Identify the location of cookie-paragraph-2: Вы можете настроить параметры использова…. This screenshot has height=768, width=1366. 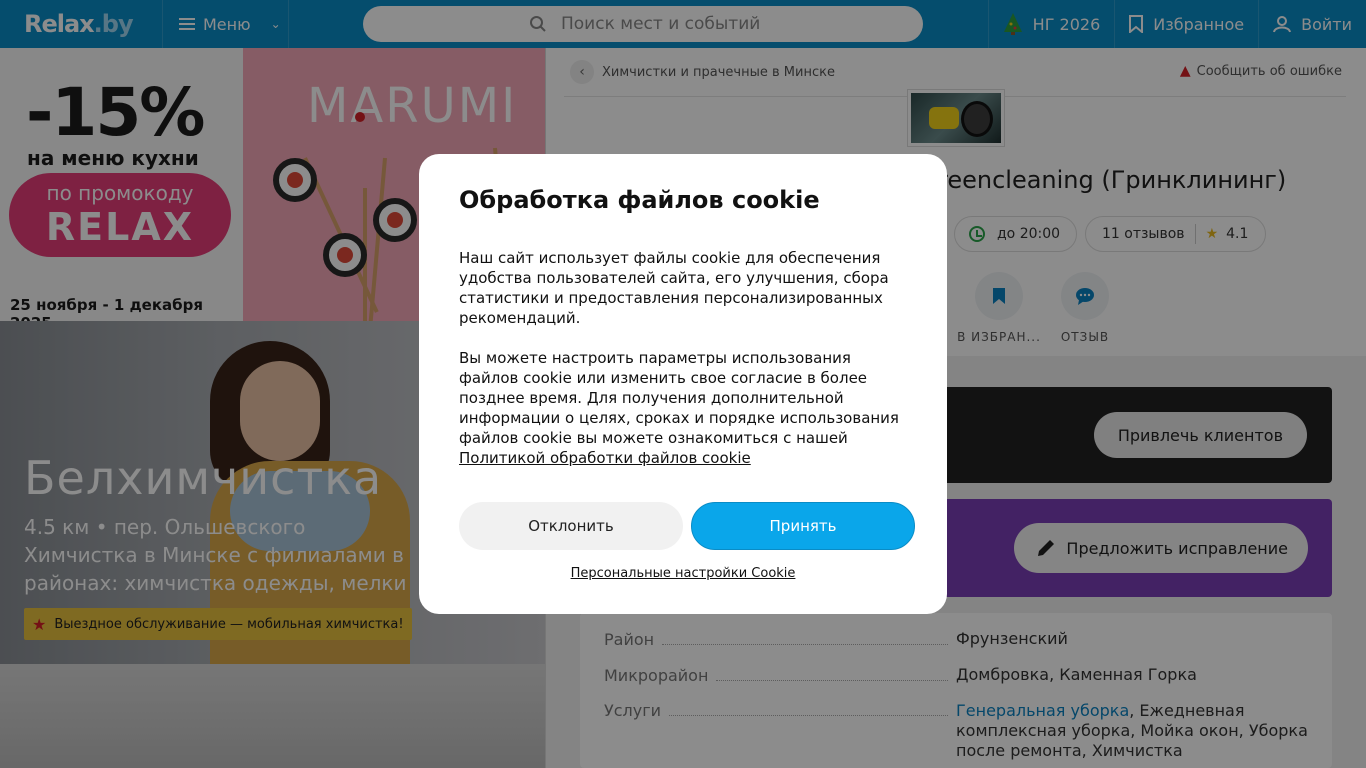
(683, 408).